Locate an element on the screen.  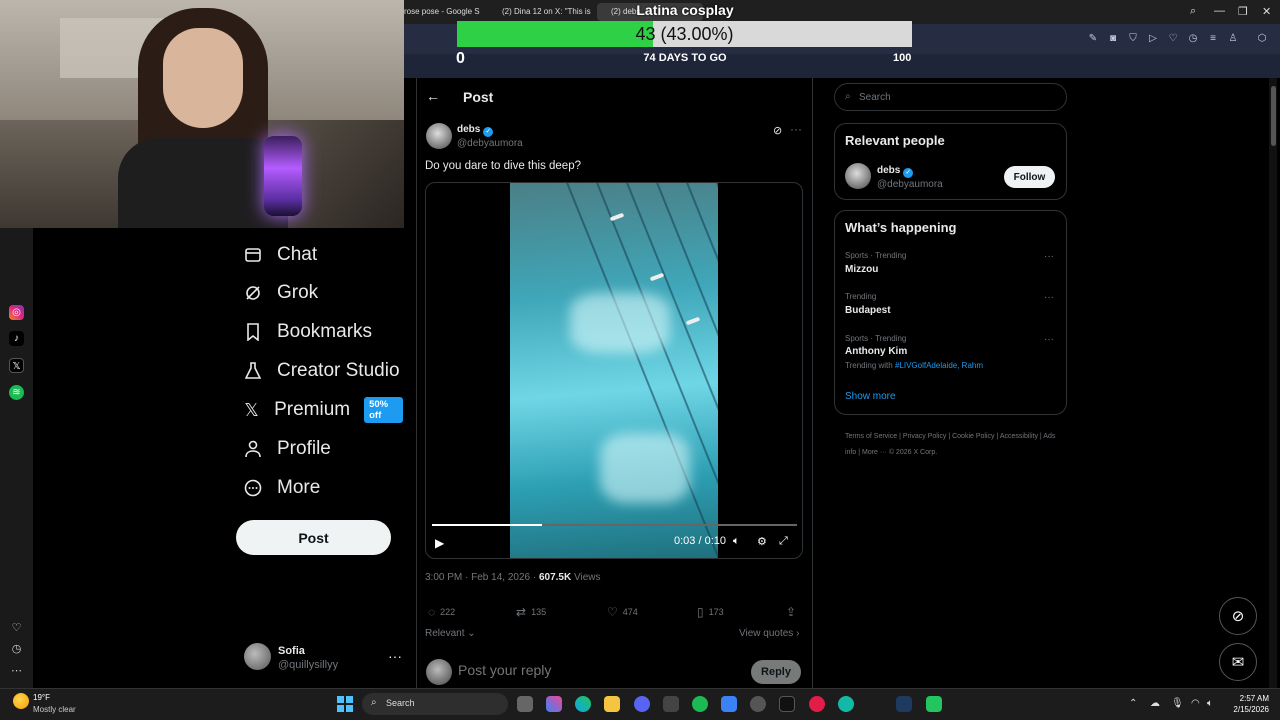
video-frame is located at coordinates (614, 370).